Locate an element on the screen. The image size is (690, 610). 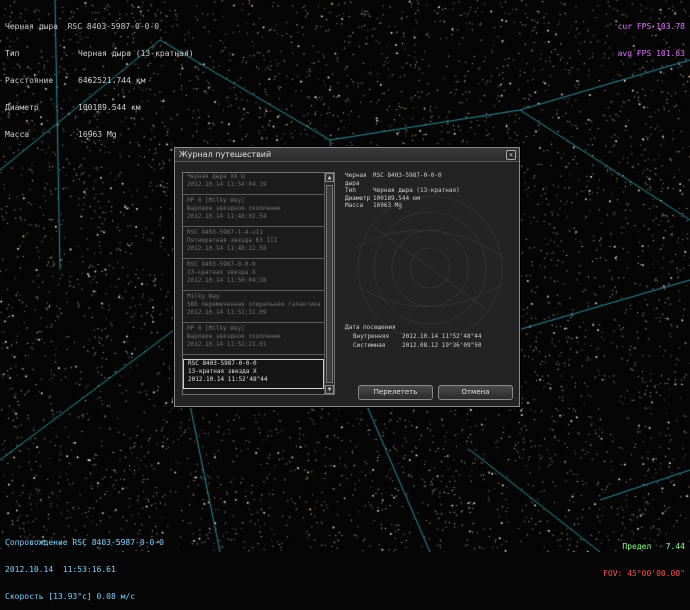
visit-dates-title: Дата посещения is located at coordinates (370, 327).